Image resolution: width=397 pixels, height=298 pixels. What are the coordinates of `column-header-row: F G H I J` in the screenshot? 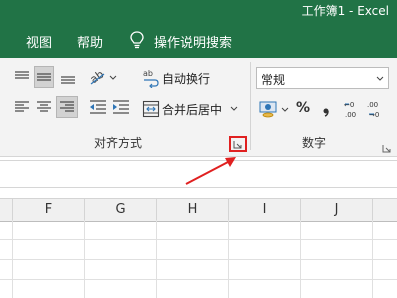 It's located at (198, 210).